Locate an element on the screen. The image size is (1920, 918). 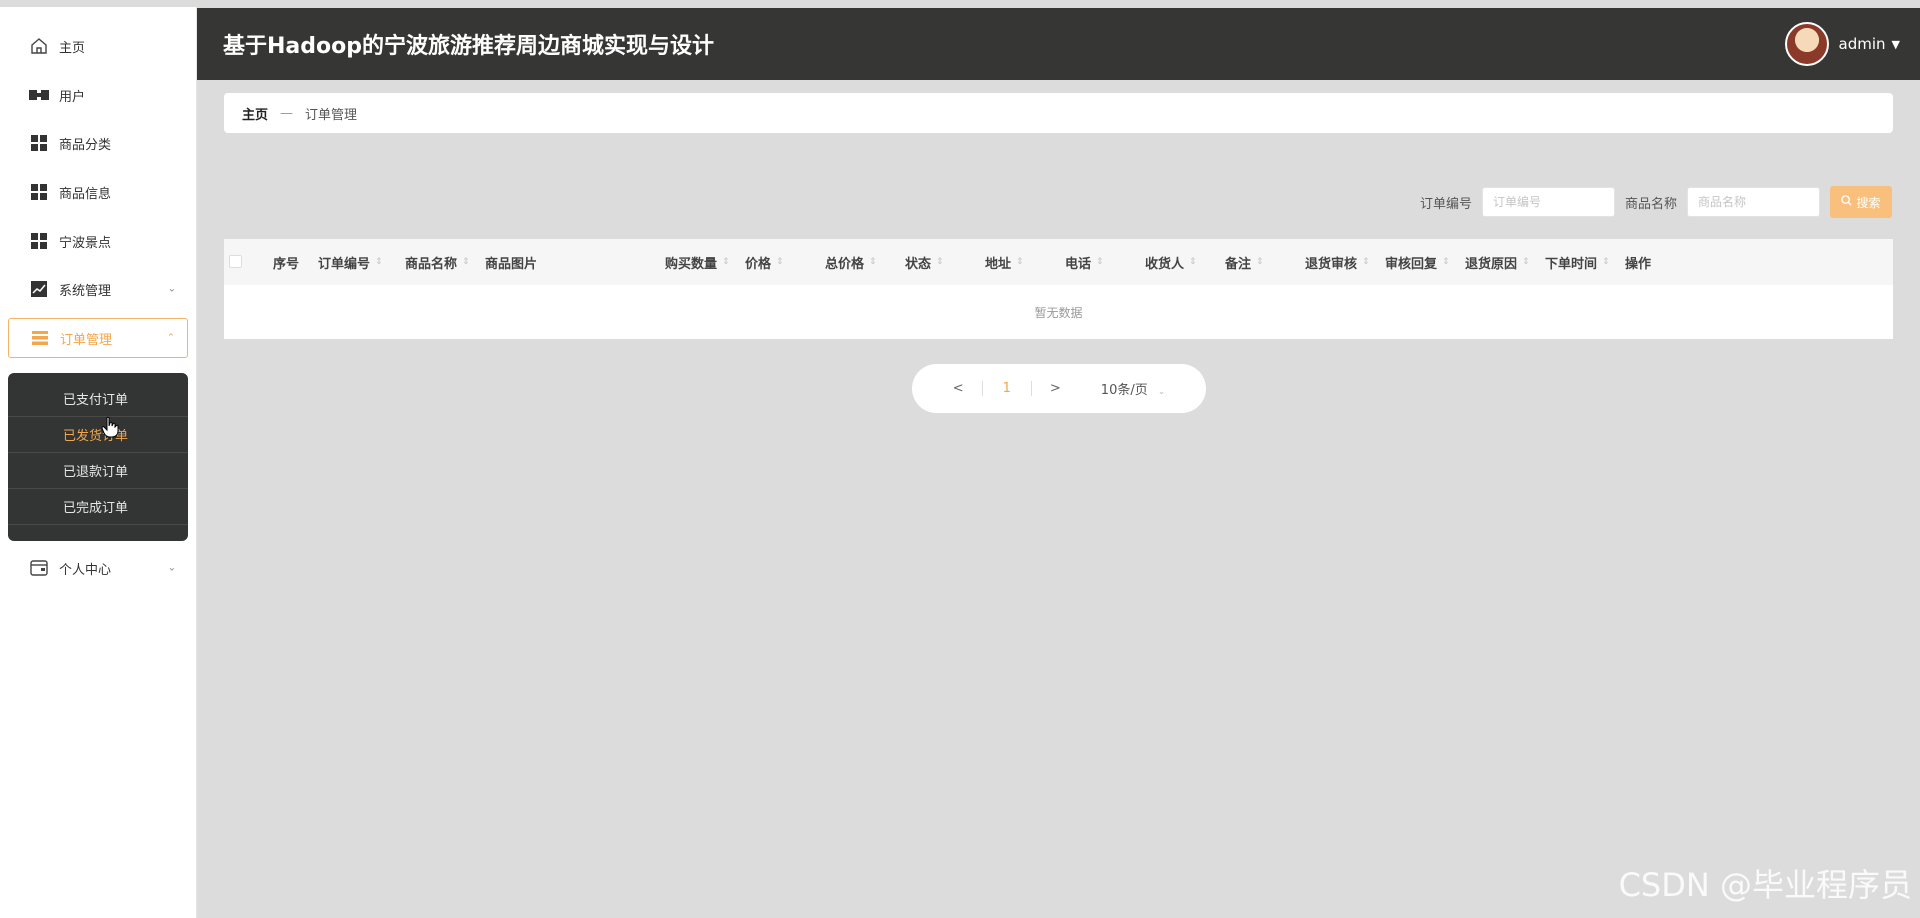
sidebar-item-system: 系统管理 ⌄ is located at coordinates (98, 289).